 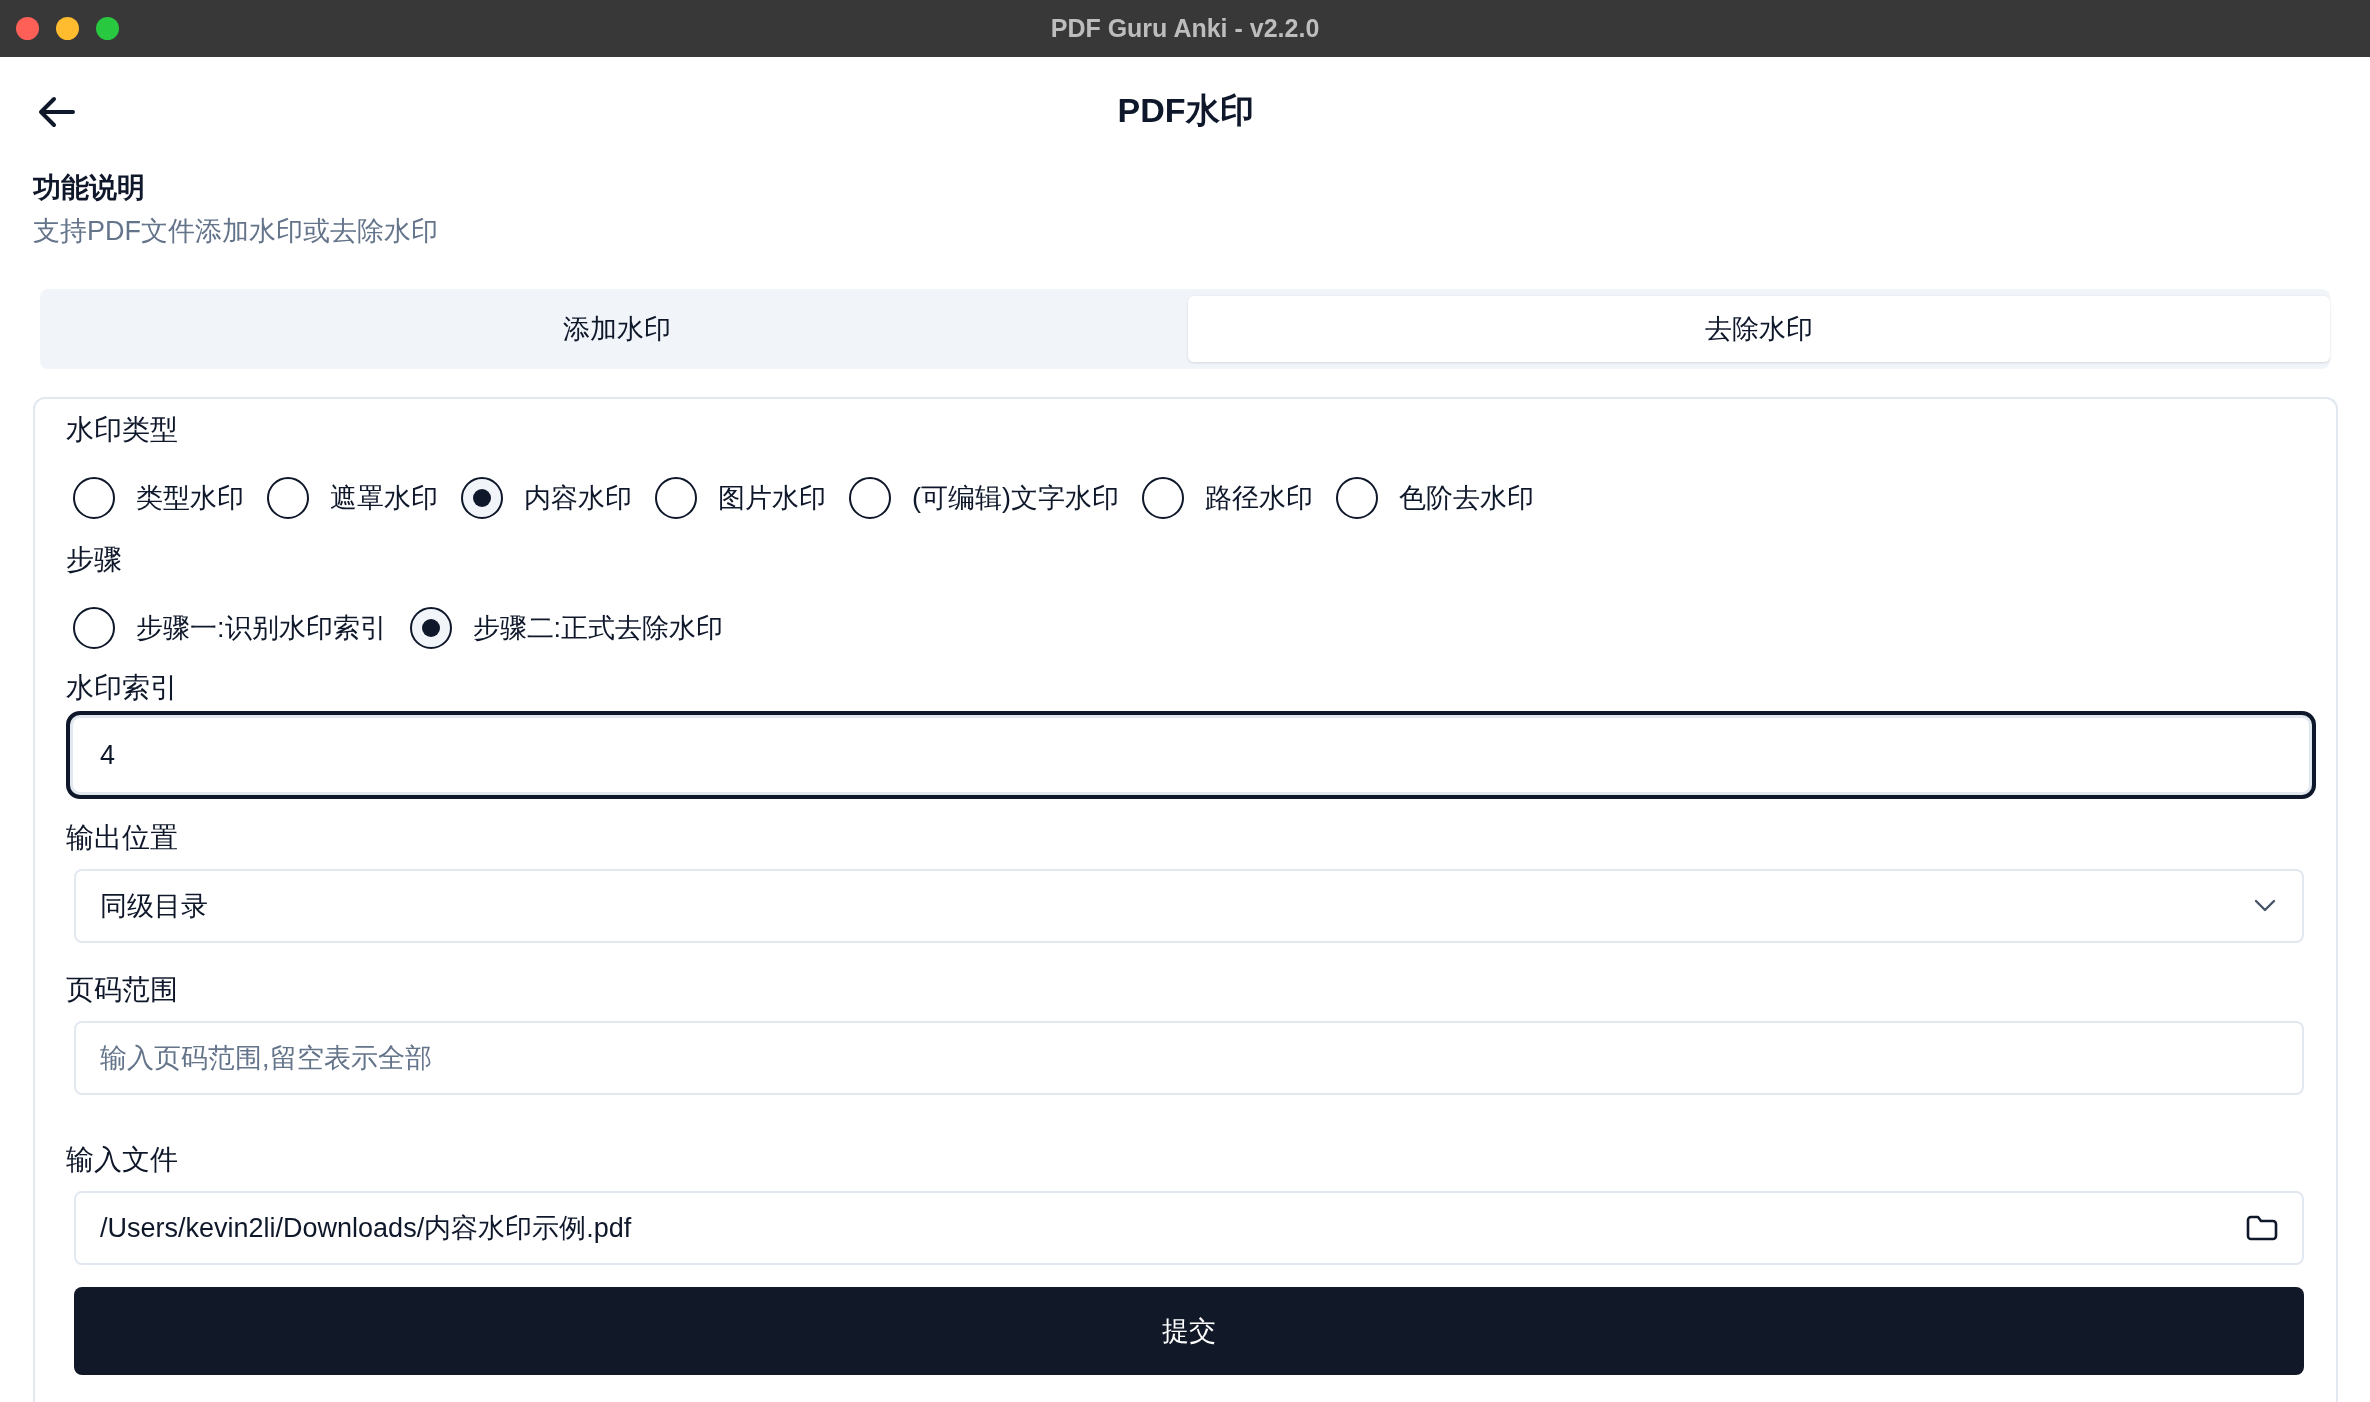 I want to click on field-label: 水印类型, so click(x=122, y=429).